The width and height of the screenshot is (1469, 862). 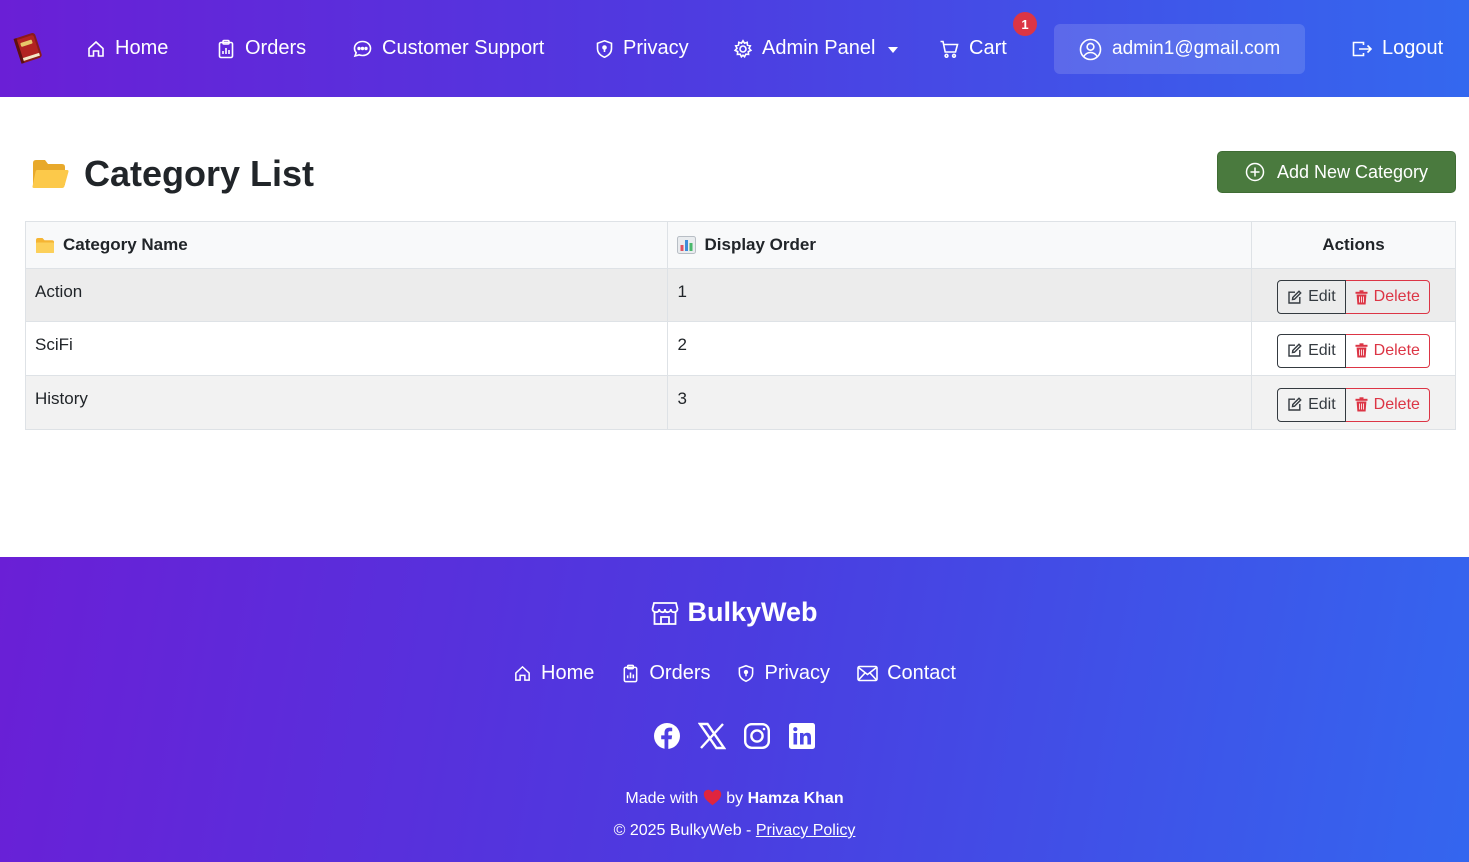 I want to click on made-with-text: Made with, so click(x=662, y=798).